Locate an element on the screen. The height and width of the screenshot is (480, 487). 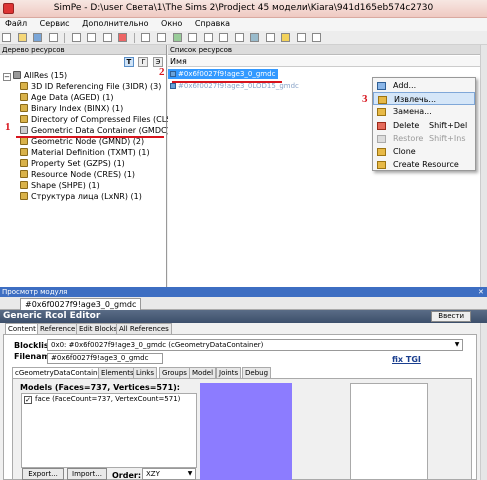
tree-view-type-button: T is located at coordinates (128, 62).